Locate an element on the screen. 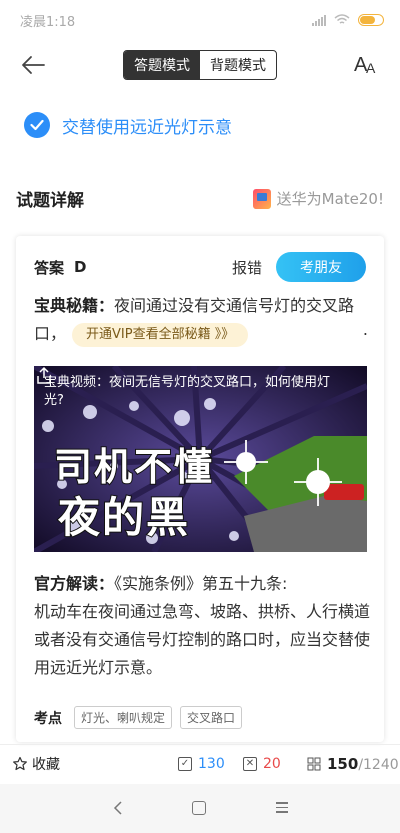 The height and width of the screenshot is (833, 400). tips-label: 宝典秘籍： is located at coordinates (74, 305).